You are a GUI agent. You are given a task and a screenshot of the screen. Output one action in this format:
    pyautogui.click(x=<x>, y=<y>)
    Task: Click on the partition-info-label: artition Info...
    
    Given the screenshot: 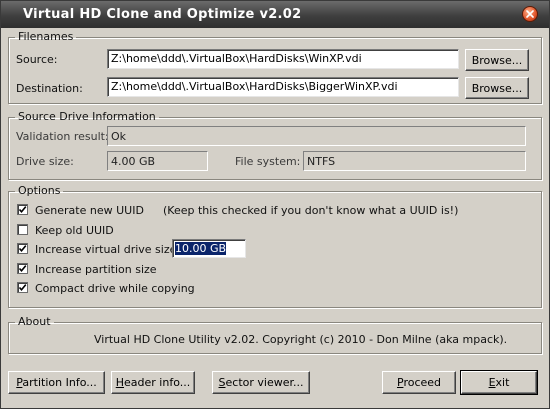 What is the action you would take?
    pyautogui.click(x=59, y=382)
    